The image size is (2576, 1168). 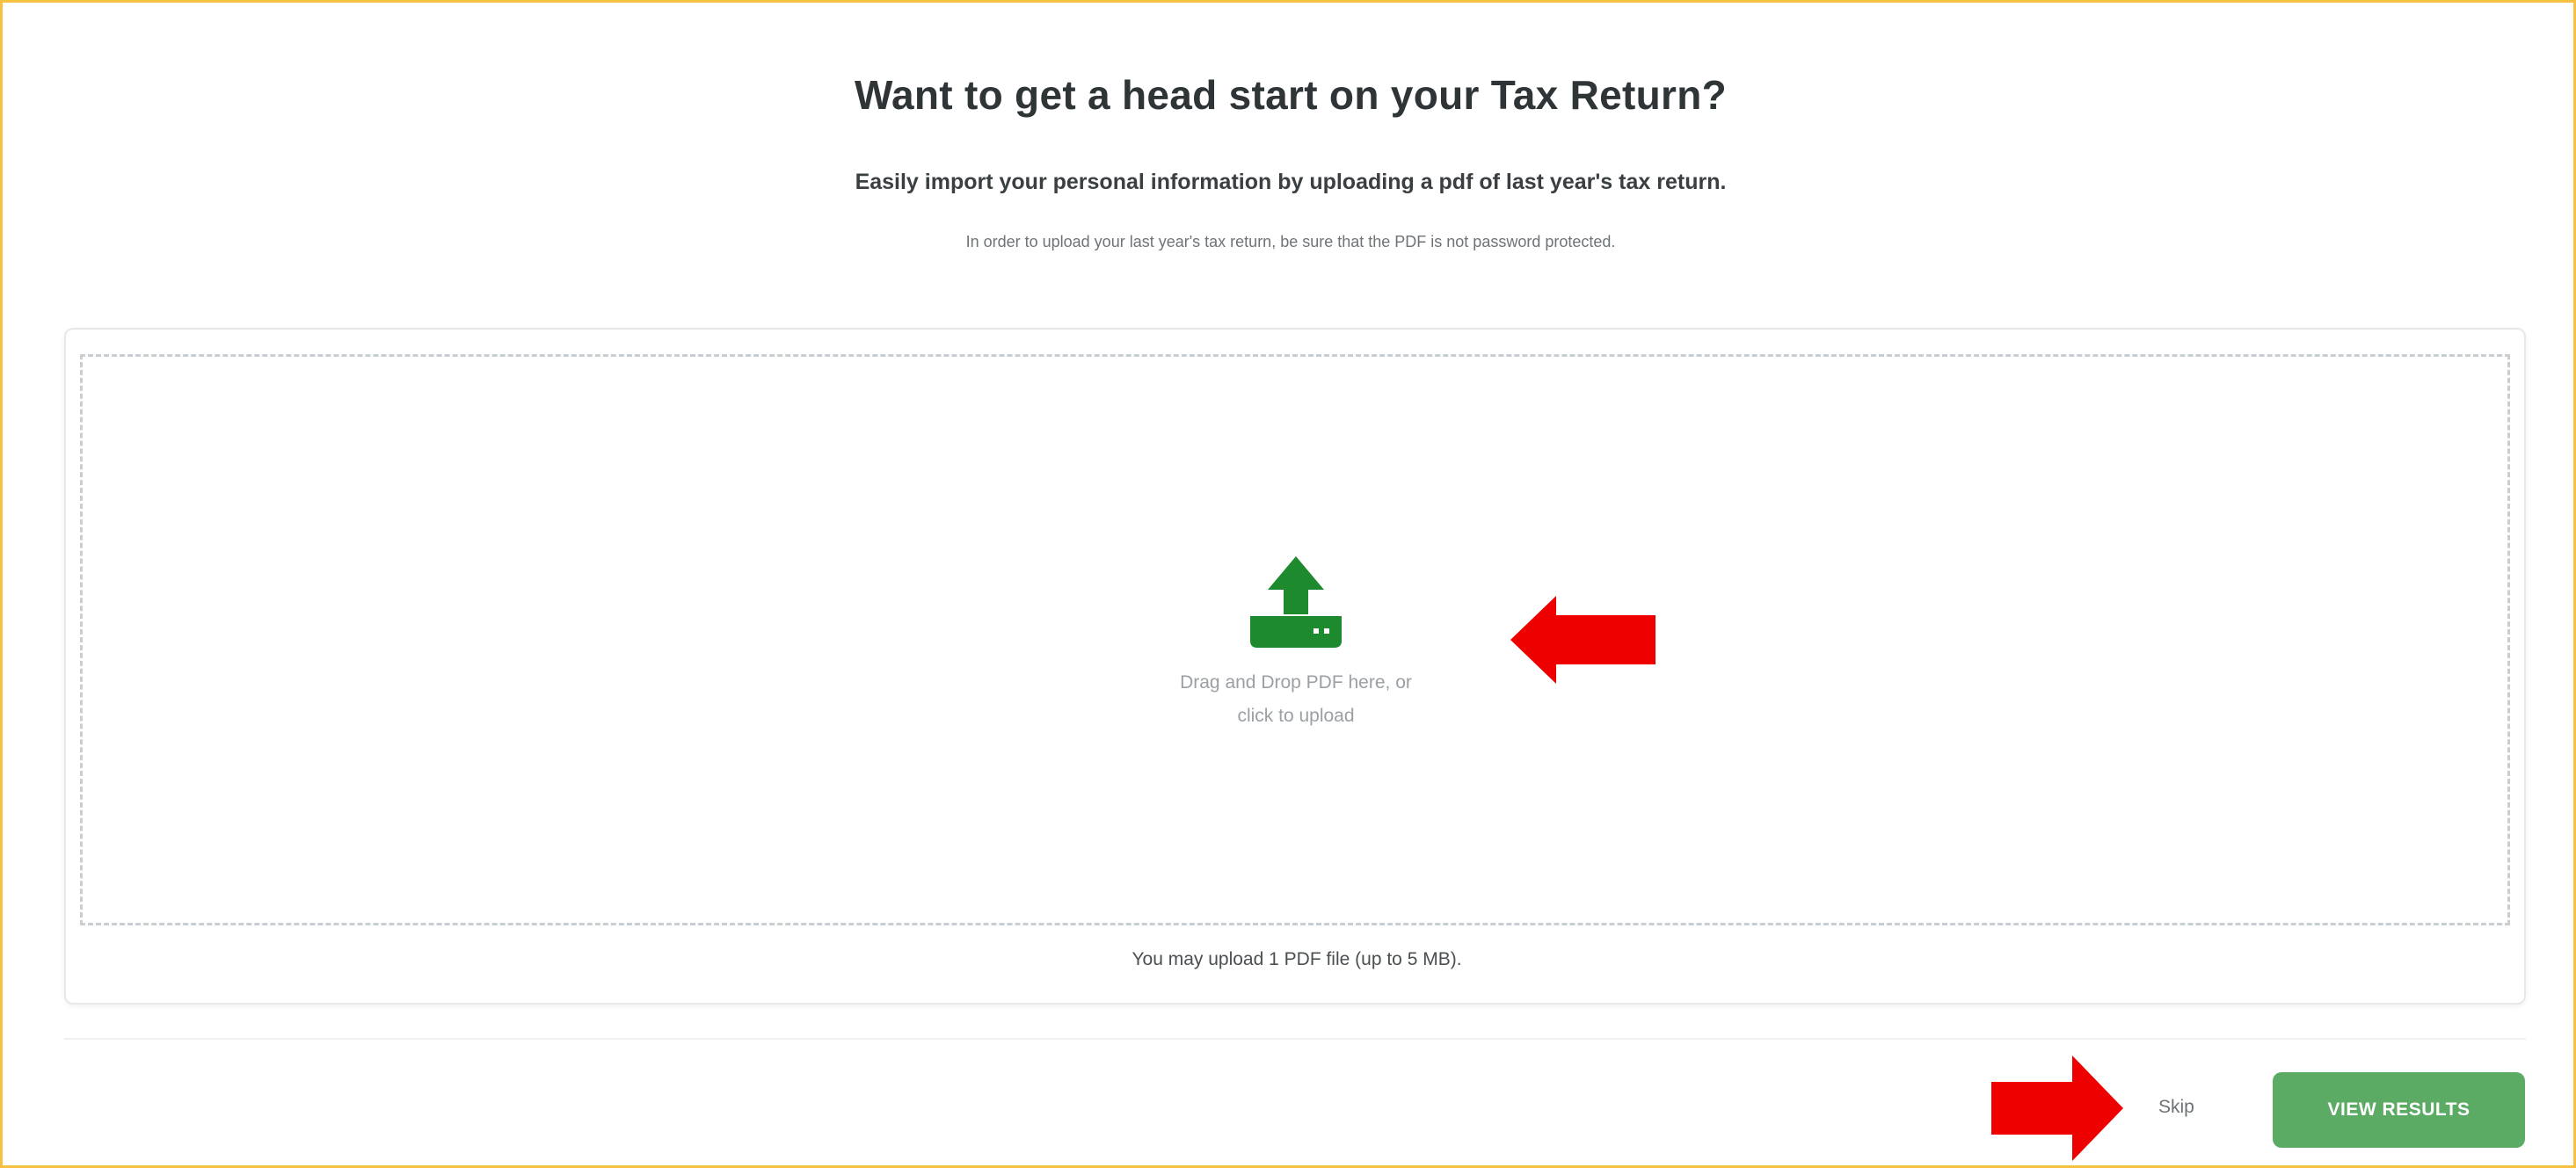 What do you see at coordinates (1296, 602) in the screenshot?
I see `upload-tray-icon` at bounding box center [1296, 602].